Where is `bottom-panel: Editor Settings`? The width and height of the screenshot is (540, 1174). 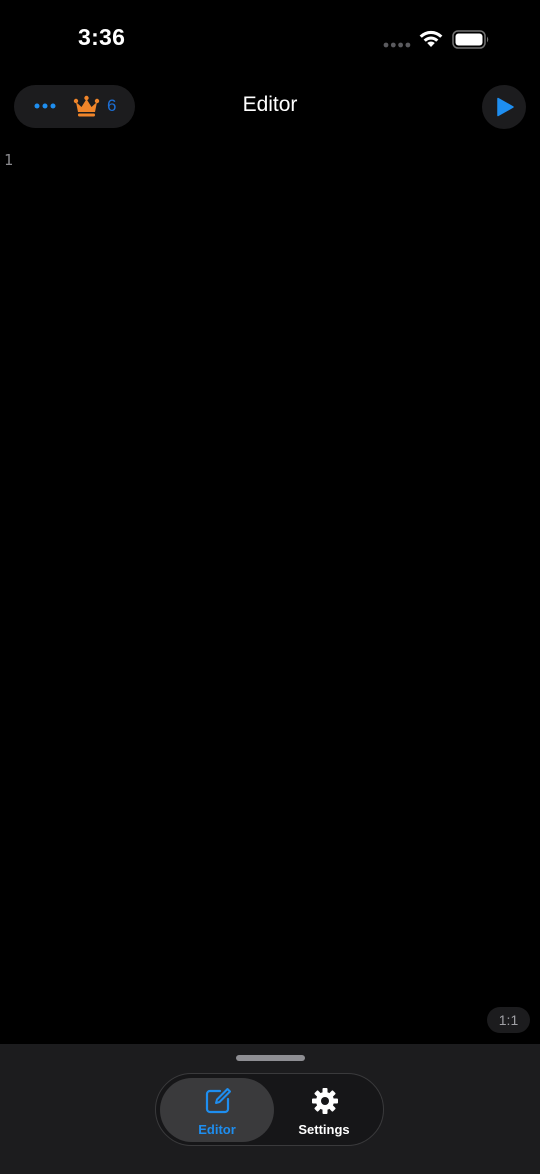
bottom-panel: Editor Settings is located at coordinates (270, 1109).